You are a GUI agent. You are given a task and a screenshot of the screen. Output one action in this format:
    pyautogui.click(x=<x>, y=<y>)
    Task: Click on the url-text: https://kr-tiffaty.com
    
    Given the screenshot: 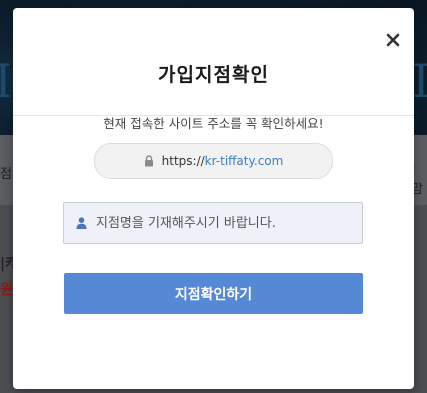 What is the action you would take?
    pyautogui.click(x=223, y=161)
    